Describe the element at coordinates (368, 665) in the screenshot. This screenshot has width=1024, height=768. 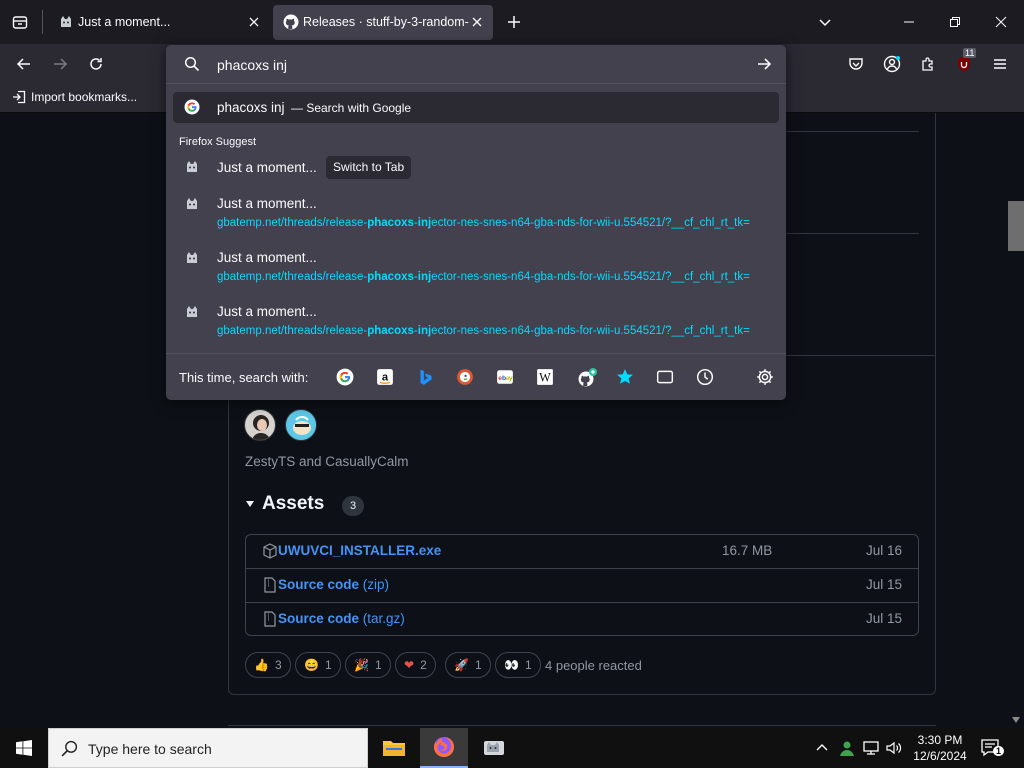
I see `reaction-hooray: 🎉 1` at that location.